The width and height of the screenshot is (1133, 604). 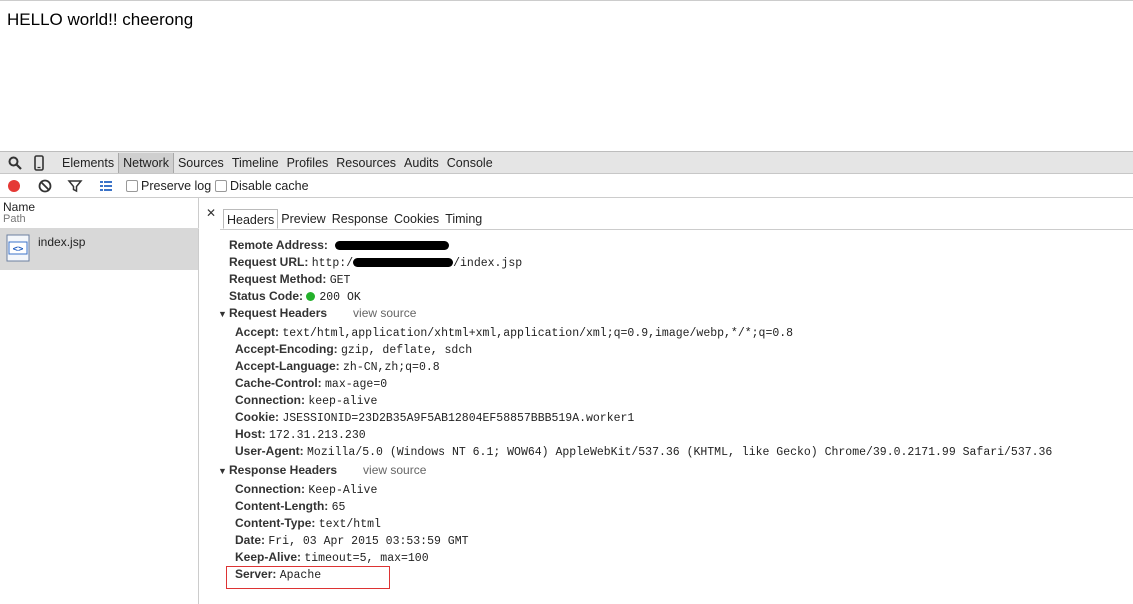 I want to click on detail-tabs: Headers Preview Response Cookies Timing, so click(x=354, y=219).